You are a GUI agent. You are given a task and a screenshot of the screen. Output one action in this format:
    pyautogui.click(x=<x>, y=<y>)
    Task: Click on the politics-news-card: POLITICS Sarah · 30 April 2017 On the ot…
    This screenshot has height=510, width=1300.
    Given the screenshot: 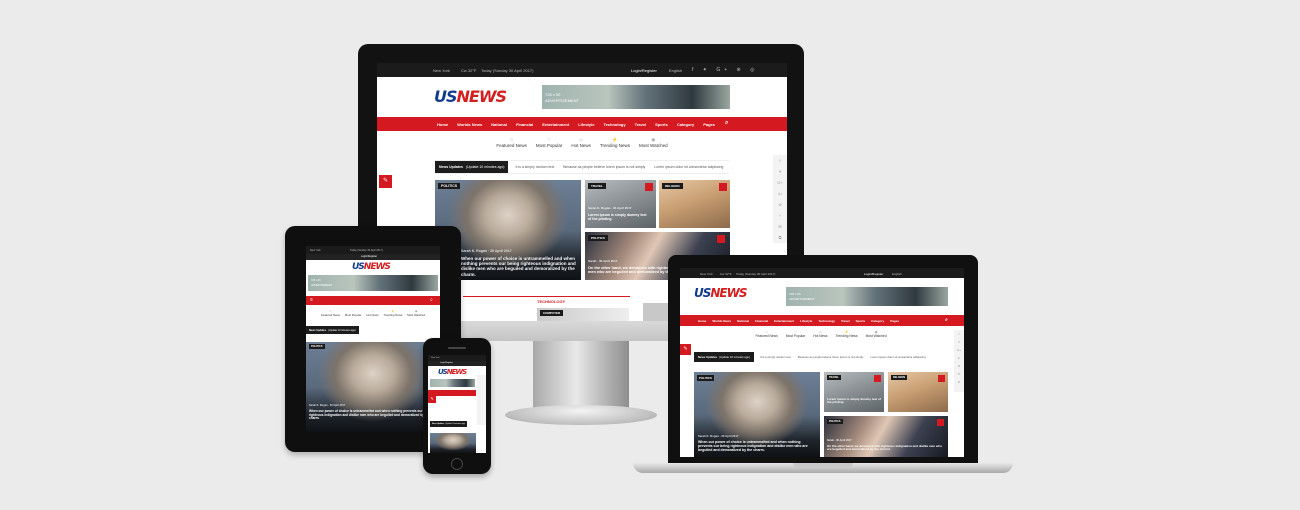 What is the action you would take?
    pyautogui.click(x=886, y=436)
    